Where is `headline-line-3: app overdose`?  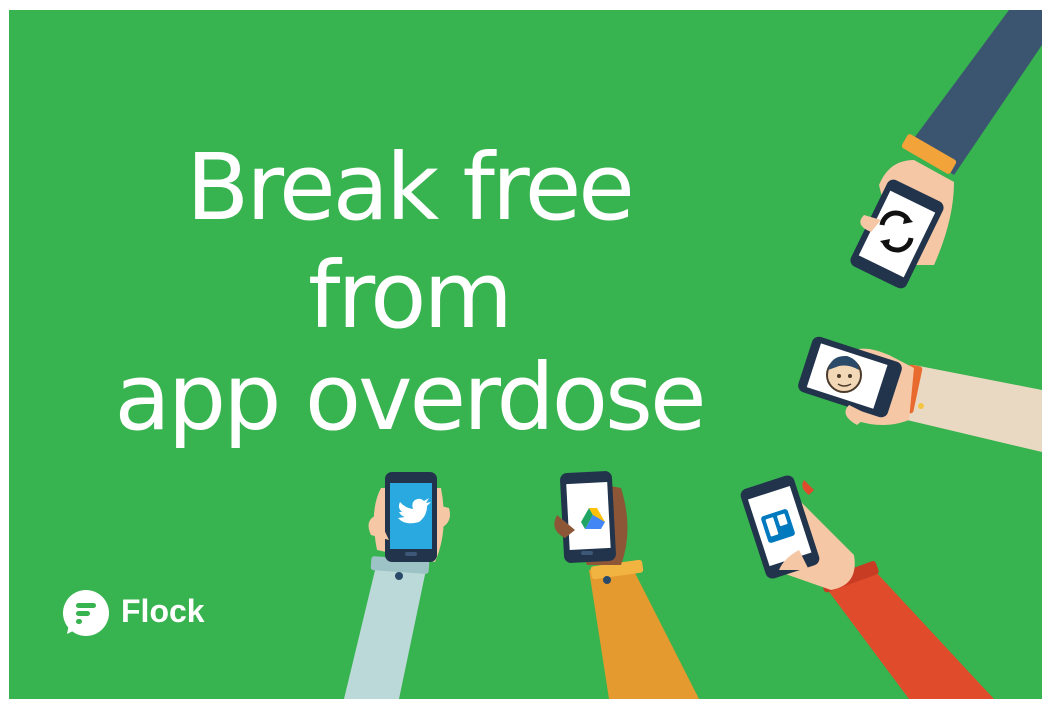
headline-line-3: app overdose is located at coordinates (410, 397).